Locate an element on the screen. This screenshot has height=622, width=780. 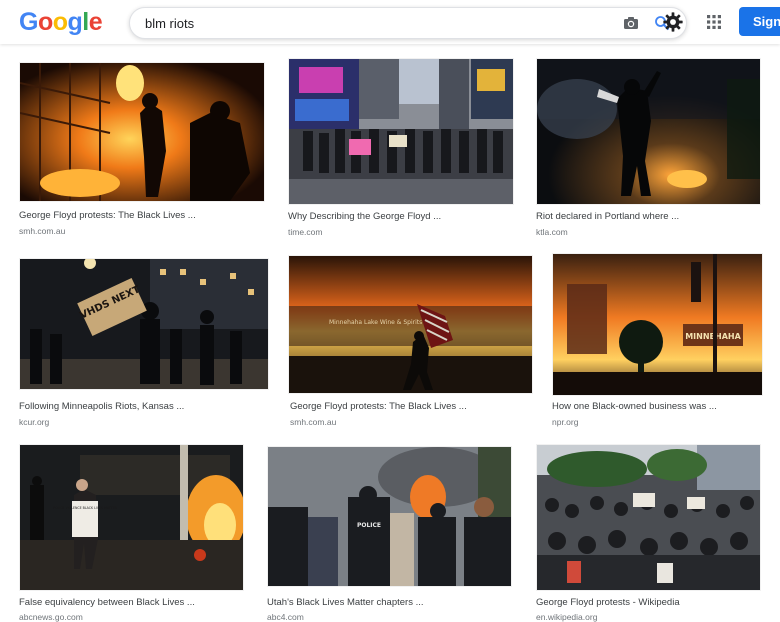
result-source: ktla.com is located at coordinates (552, 232).